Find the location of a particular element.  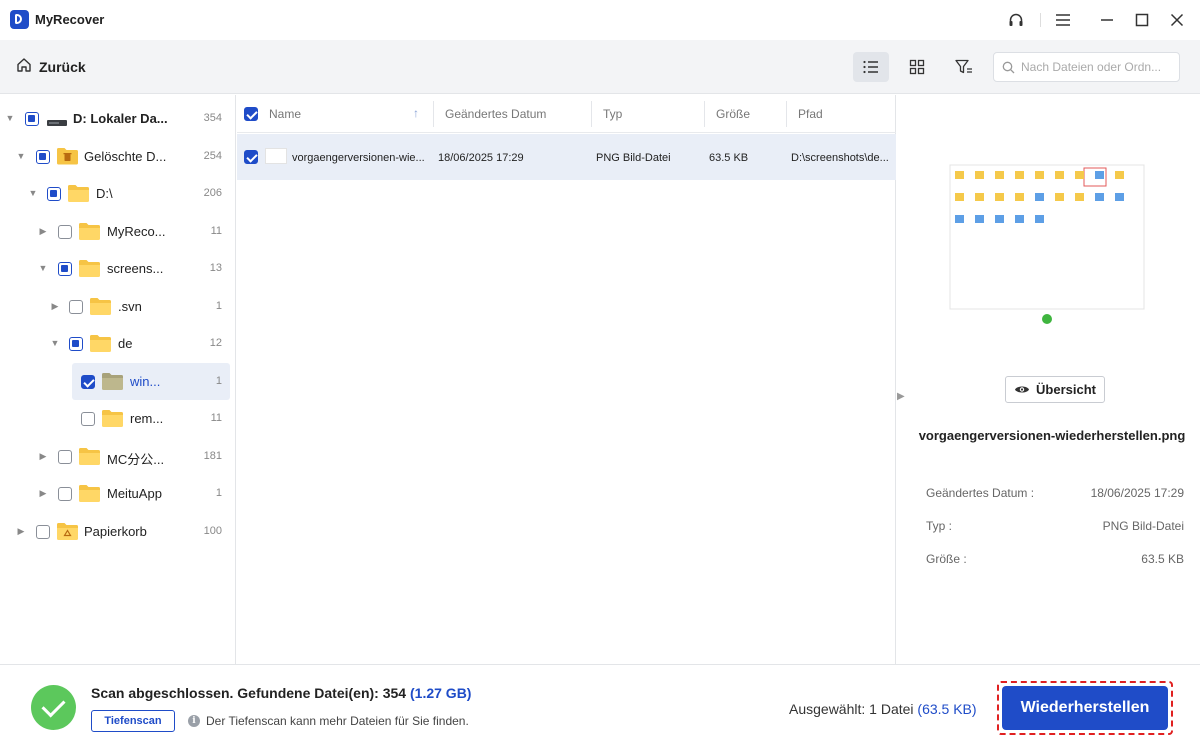

column-header-modified: Geändertes Datum is located at coordinates (495, 114).